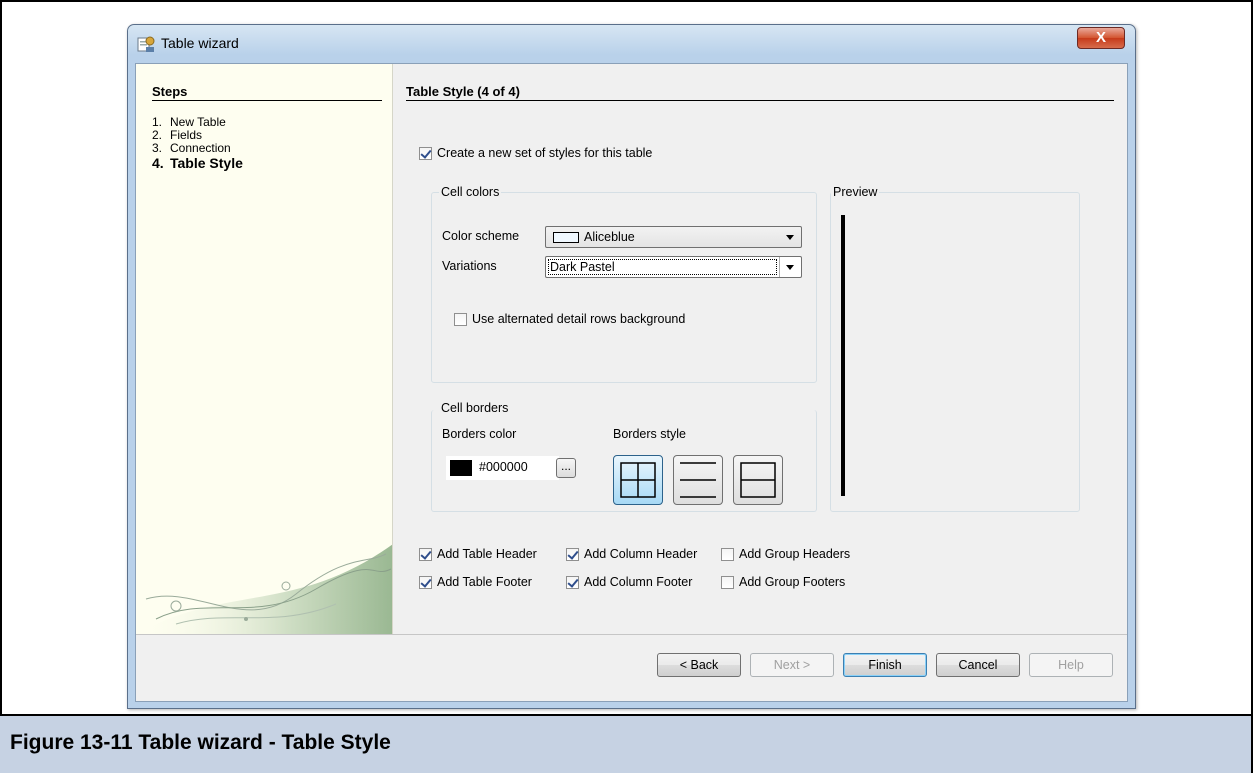  Describe the element at coordinates (579, 319) in the screenshot. I see `checkbox-label: Use alternated detail rows background` at that location.